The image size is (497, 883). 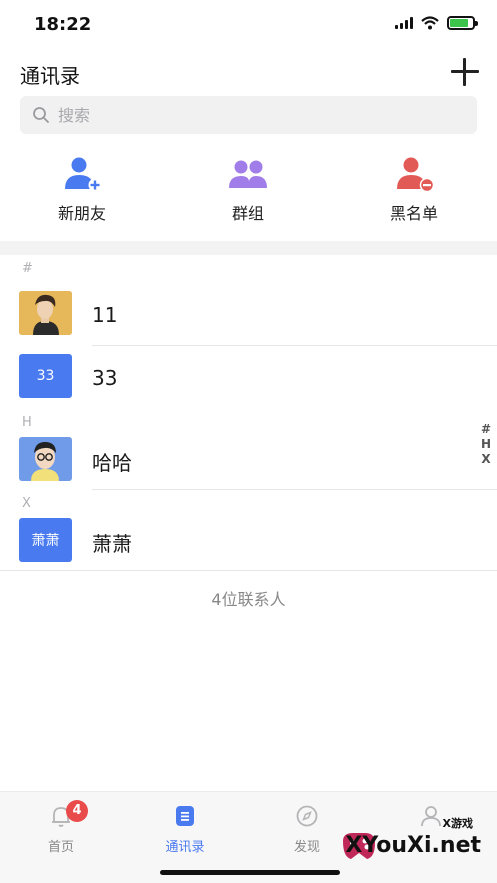 What do you see at coordinates (41, 115) in the screenshot?
I see `search-icon` at bounding box center [41, 115].